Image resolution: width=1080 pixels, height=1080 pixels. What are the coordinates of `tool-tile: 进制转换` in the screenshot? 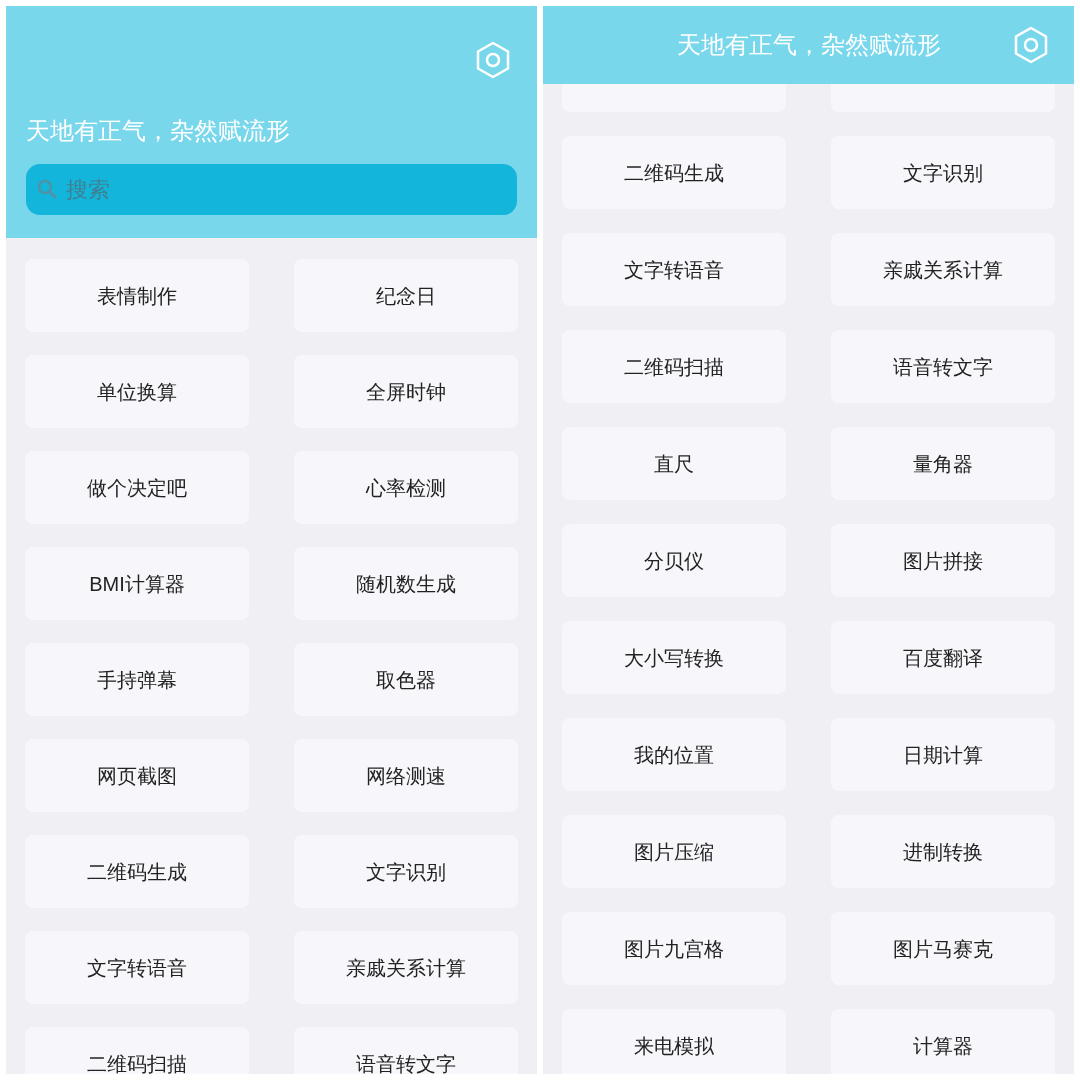 It's located at (943, 851).